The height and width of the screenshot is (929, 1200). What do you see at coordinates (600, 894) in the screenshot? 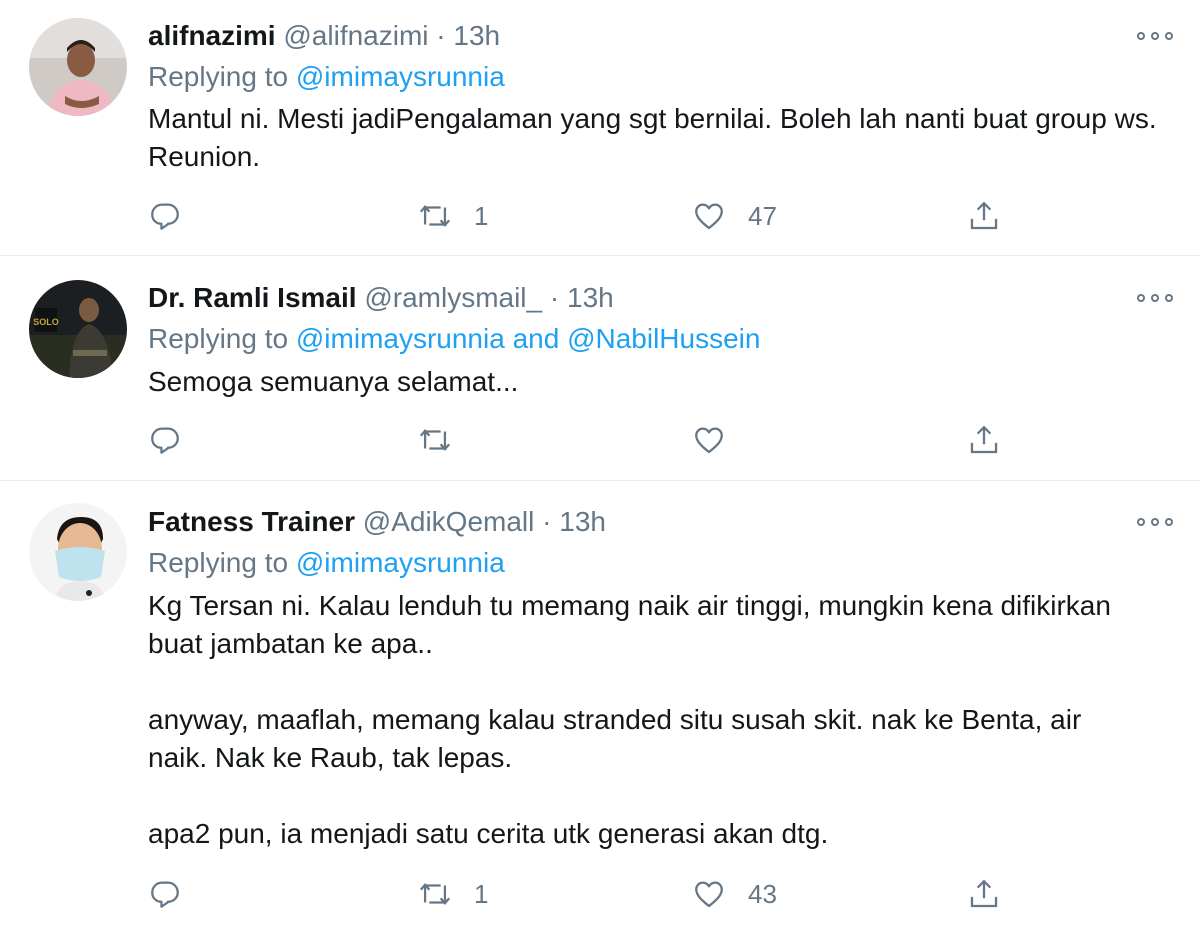
I see `tweet-actions: 1 43` at bounding box center [600, 894].